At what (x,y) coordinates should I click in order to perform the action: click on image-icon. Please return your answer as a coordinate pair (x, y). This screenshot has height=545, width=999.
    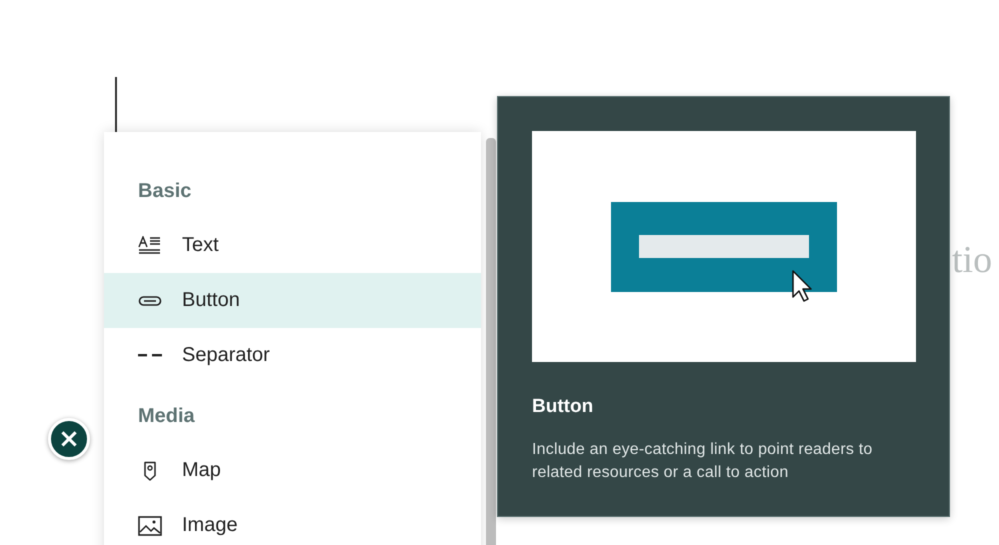
    Looking at the image, I should click on (150, 526).